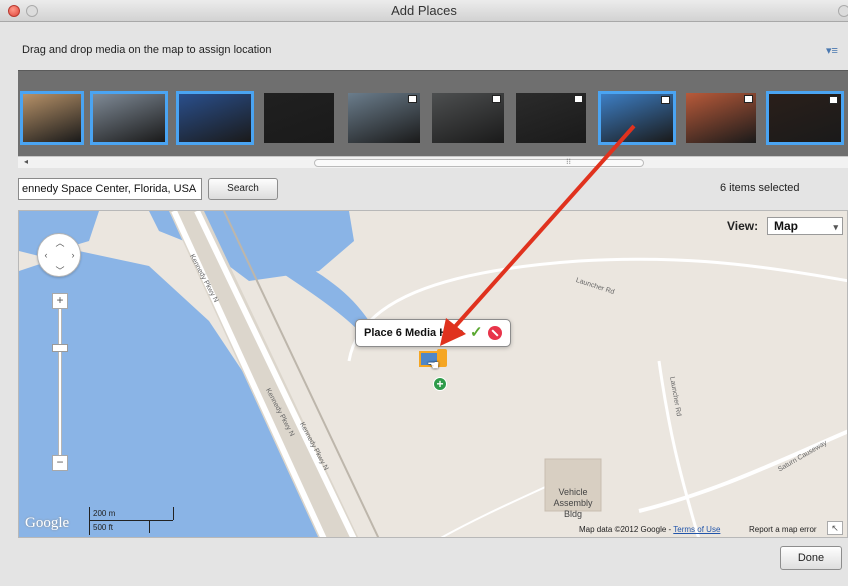 The image size is (848, 586). Describe the element at coordinates (60, 348) in the screenshot. I see `zoom-slider-handle` at that location.